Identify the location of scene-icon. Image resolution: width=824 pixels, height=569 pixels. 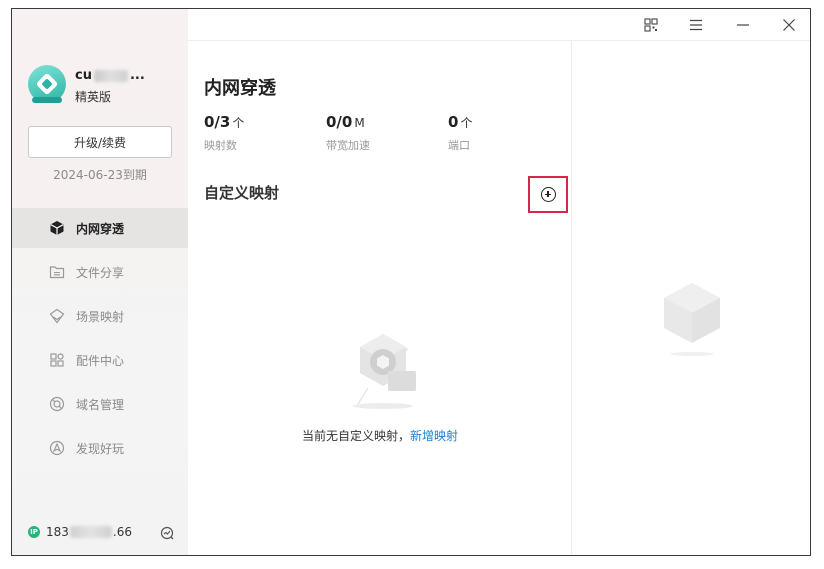
(57, 316).